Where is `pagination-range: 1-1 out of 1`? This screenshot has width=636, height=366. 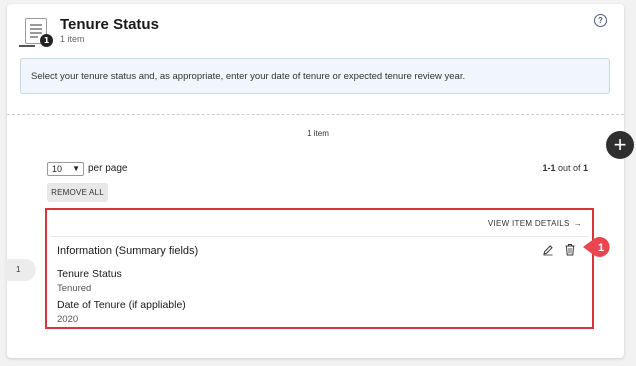
pagination-range: 1-1 out of 1 is located at coordinates (565, 168).